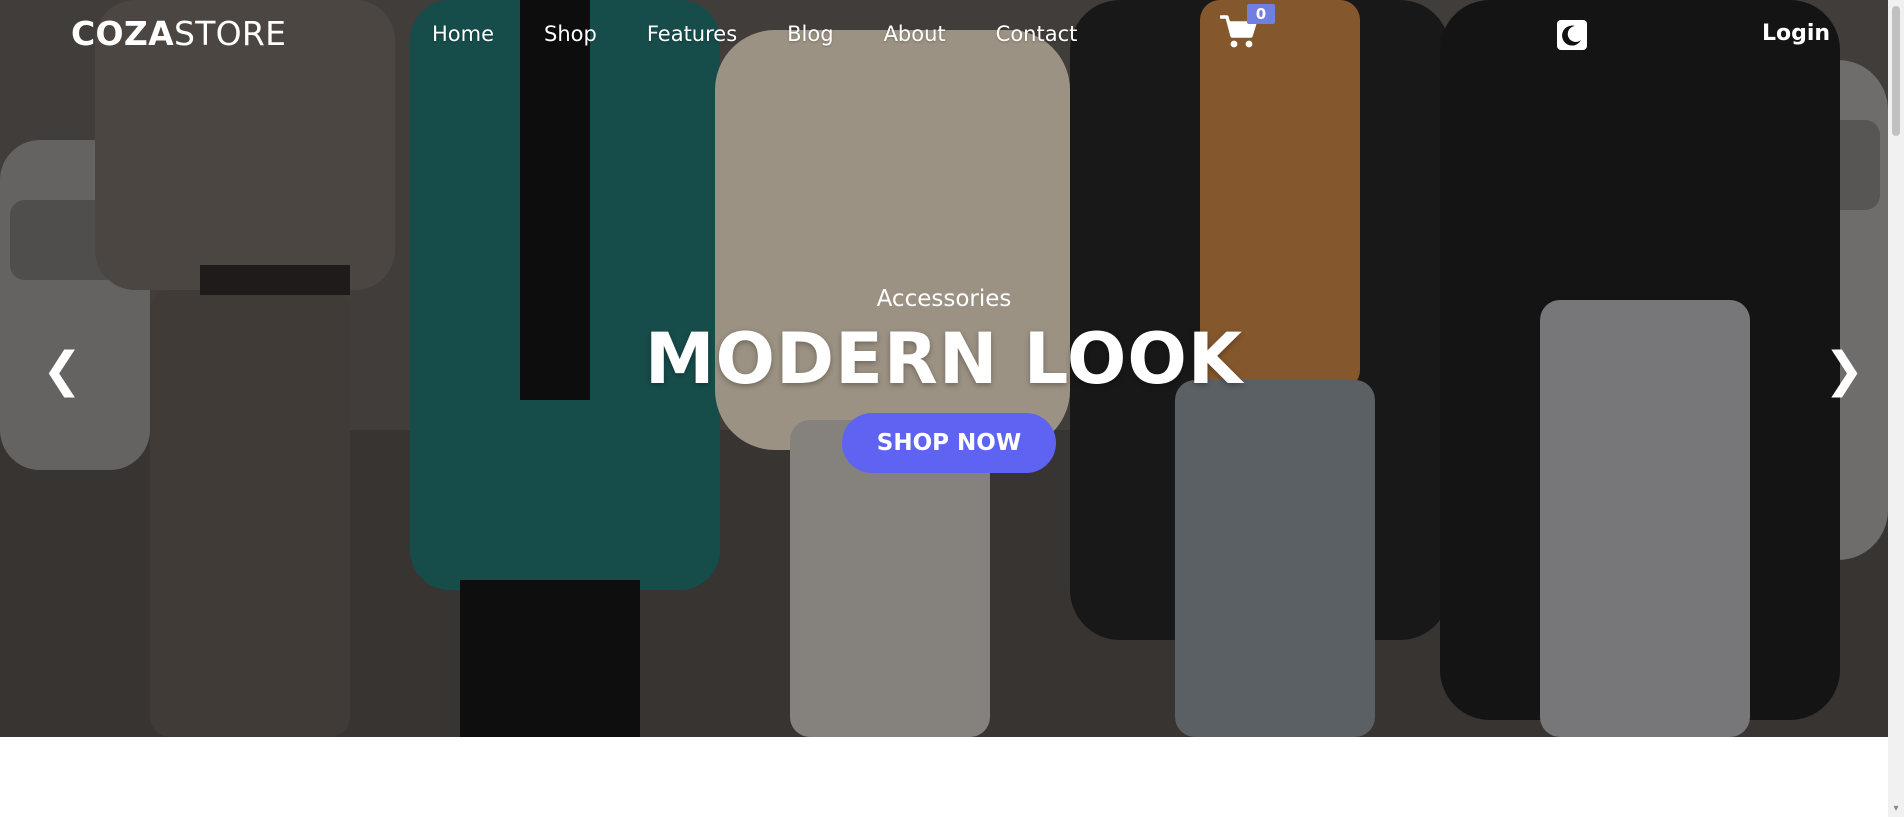 This screenshot has width=1904, height=817. What do you see at coordinates (62, 370) in the screenshot?
I see `chevron-left-icon: ❮` at bounding box center [62, 370].